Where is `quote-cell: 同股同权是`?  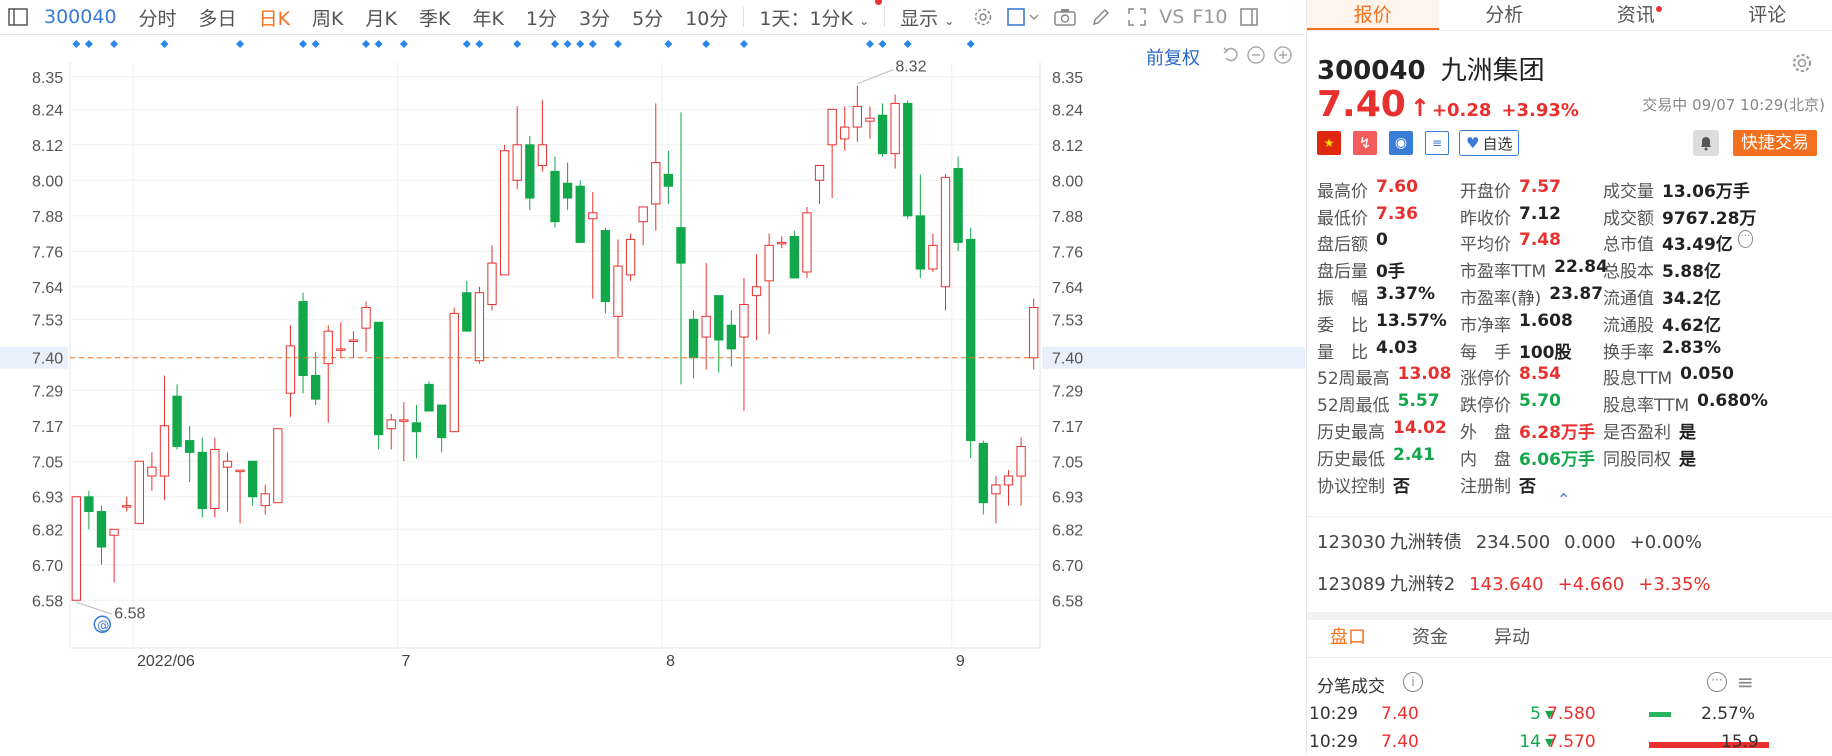
quote-cell: 同股同权是 is located at coordinates (1678, 457).